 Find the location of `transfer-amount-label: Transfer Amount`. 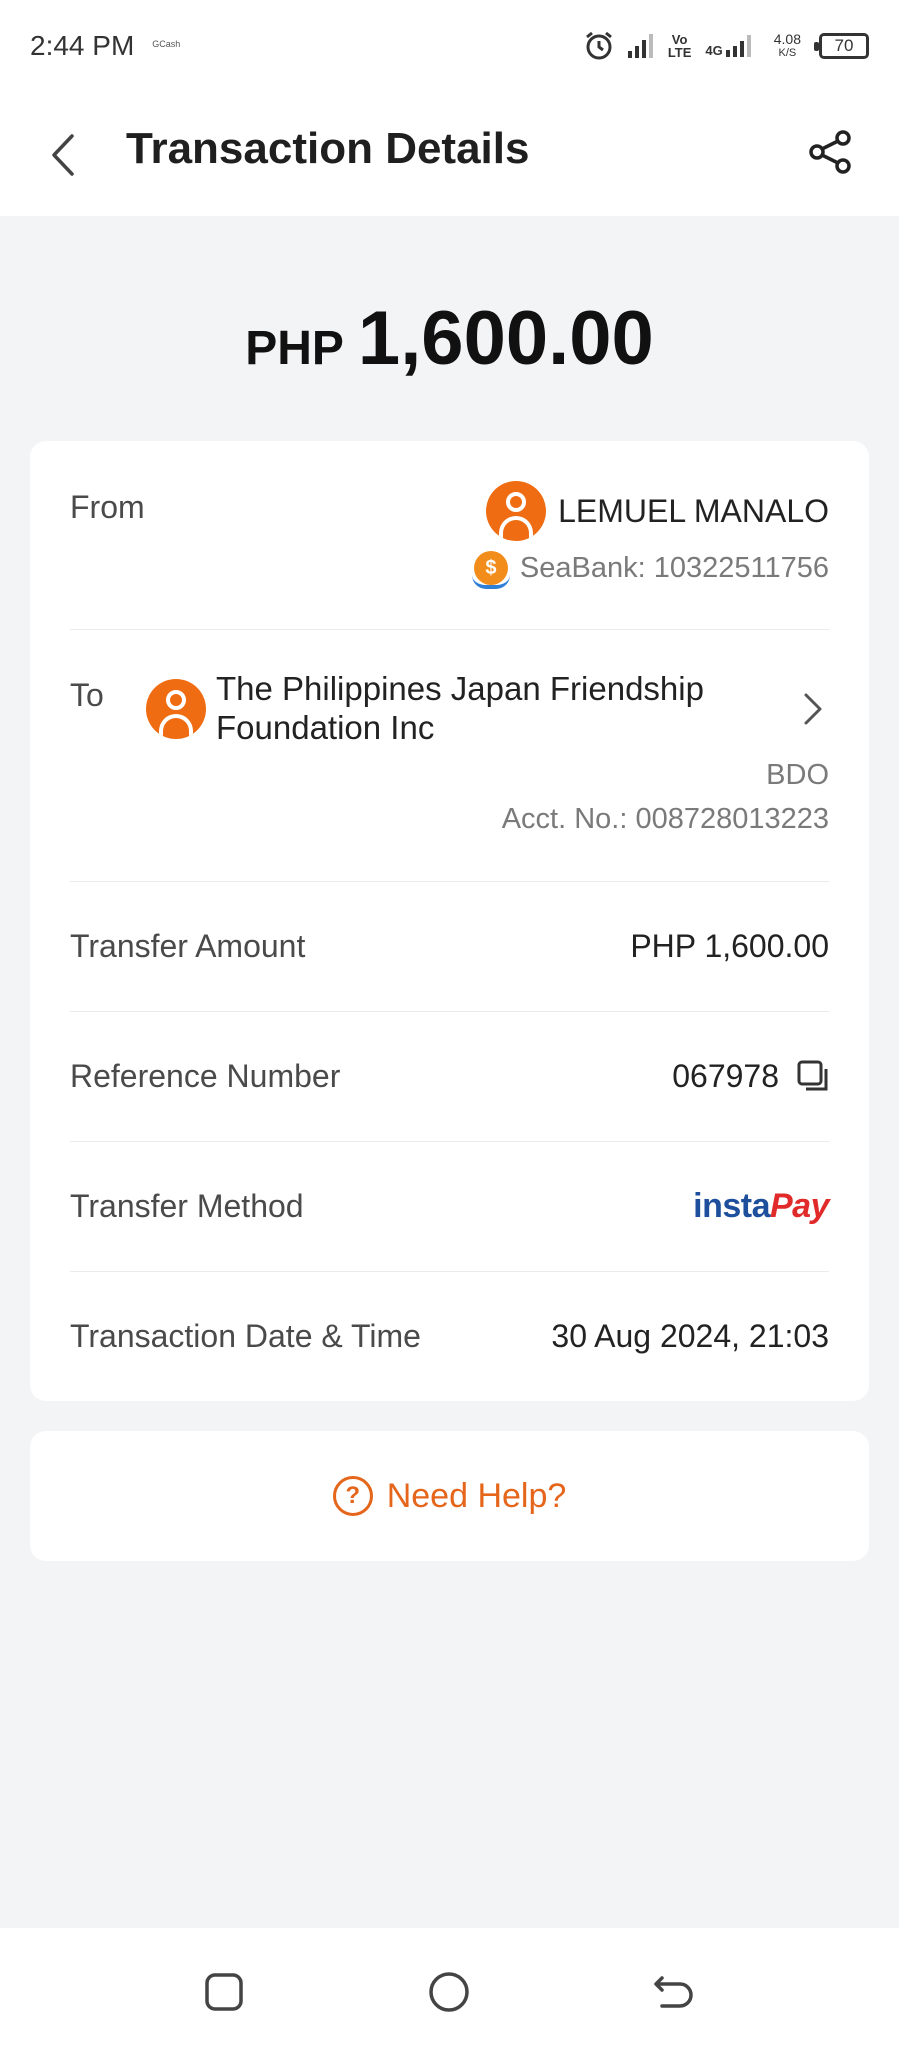

transfer-amount-label: Transfer Amount is located at coordinates (188, 945).